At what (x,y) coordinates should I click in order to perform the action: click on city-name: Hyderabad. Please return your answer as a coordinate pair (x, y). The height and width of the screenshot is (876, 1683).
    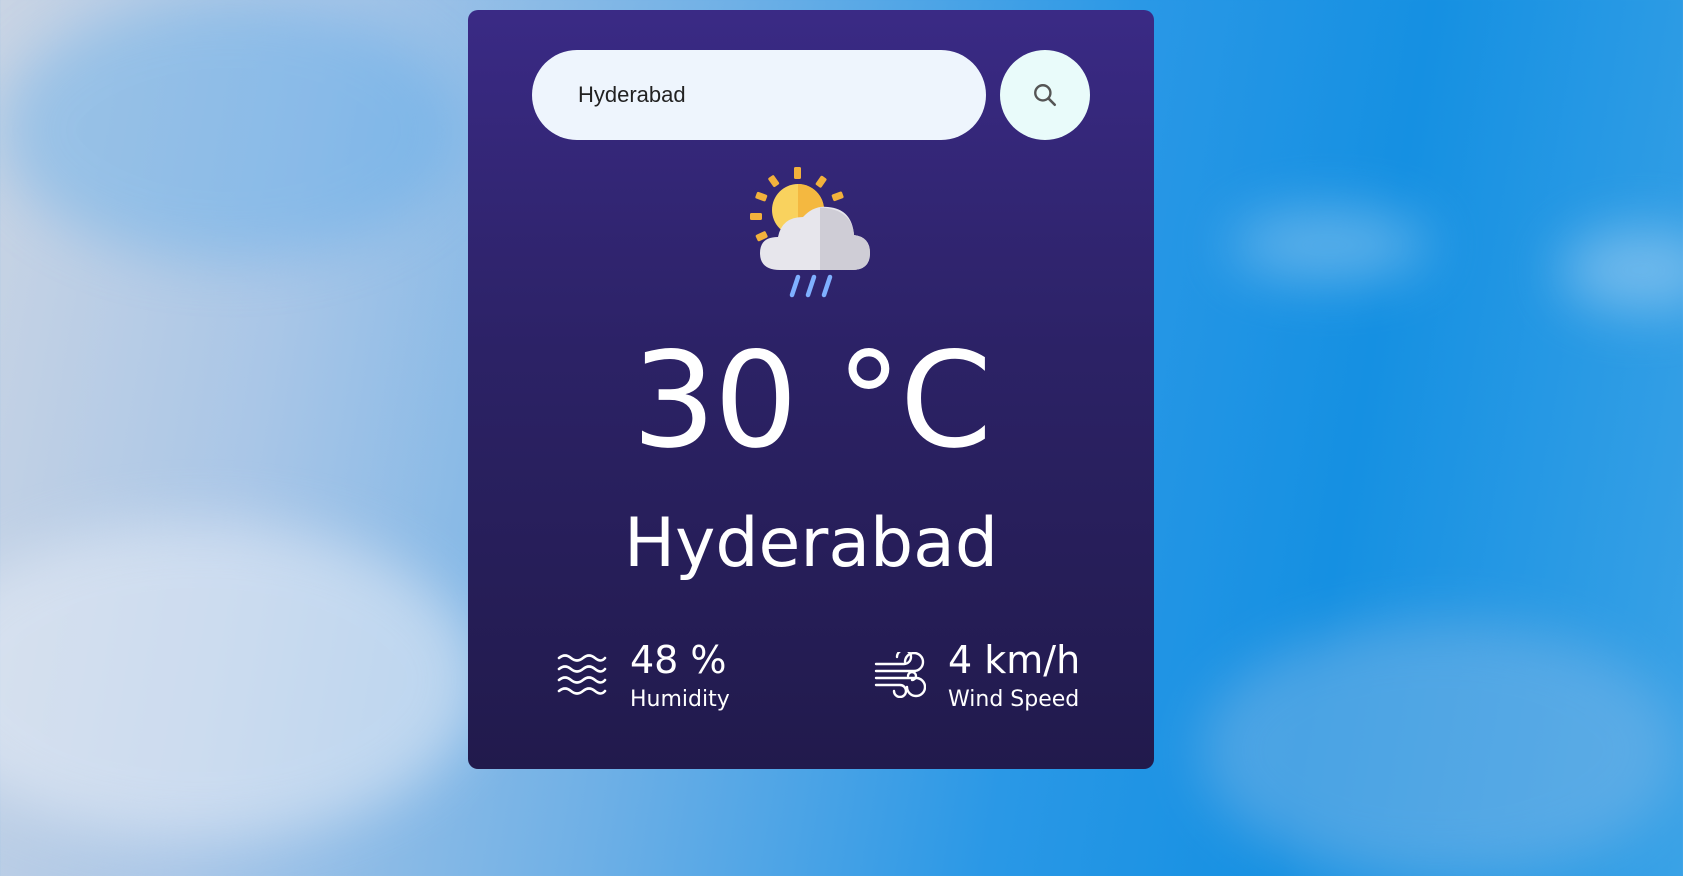
    Looking at the image, I should click on (811, 543).